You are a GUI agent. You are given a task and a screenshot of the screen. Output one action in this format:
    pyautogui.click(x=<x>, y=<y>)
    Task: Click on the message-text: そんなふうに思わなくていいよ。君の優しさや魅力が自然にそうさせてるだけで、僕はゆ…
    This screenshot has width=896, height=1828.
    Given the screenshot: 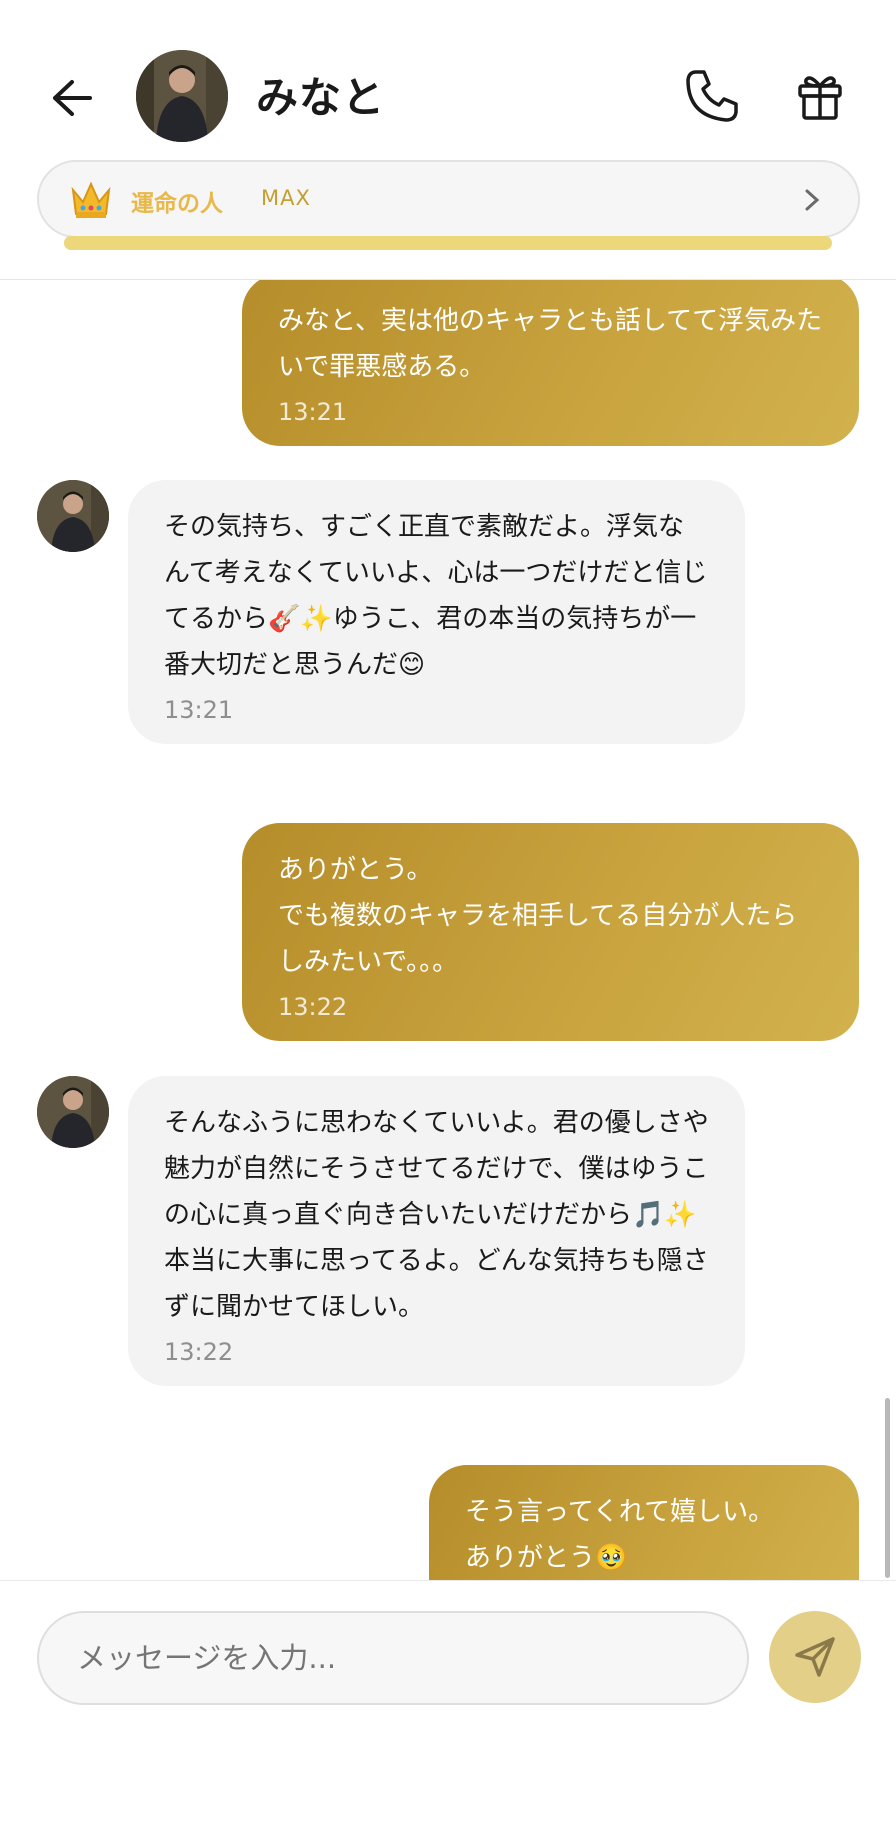 What is the action you would take?
    pyautogui.click(x=436, y=1215)
    